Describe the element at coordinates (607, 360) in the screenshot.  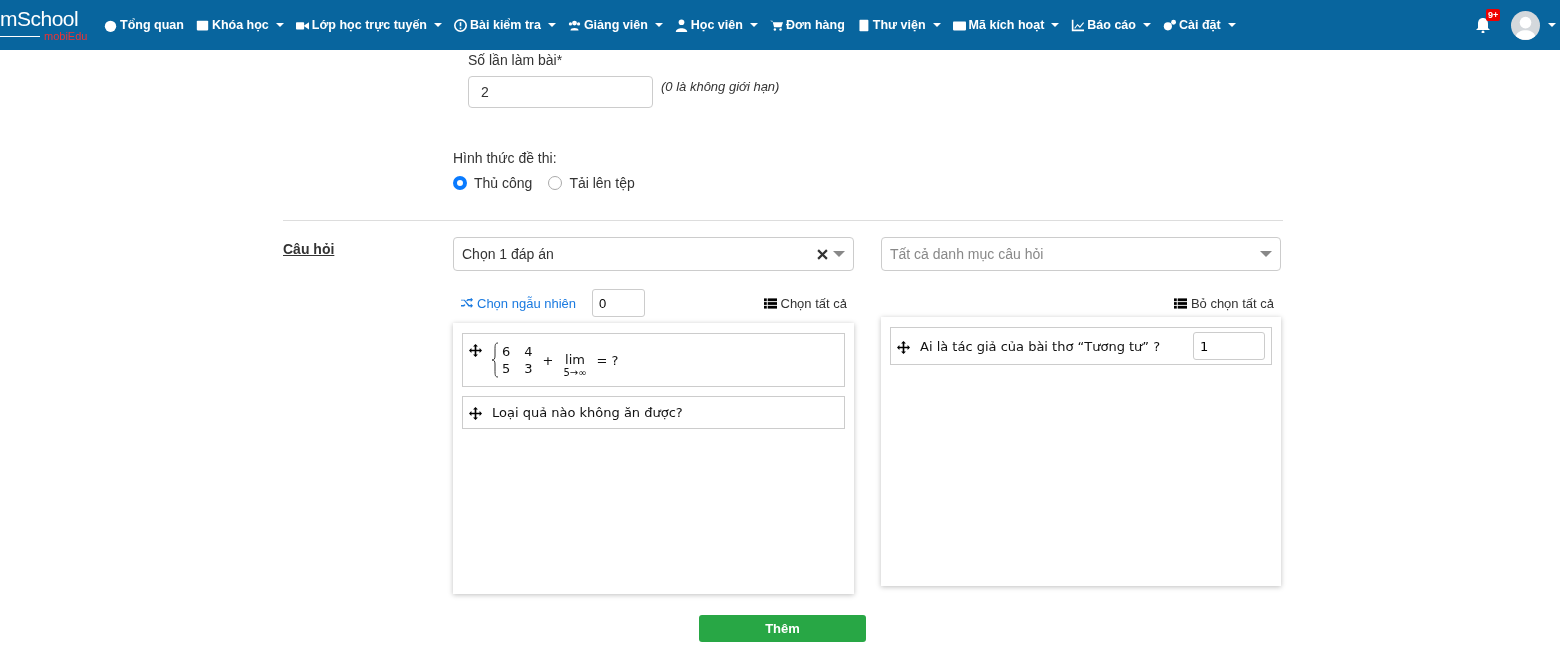
I see `math-text: = ?` at that location.